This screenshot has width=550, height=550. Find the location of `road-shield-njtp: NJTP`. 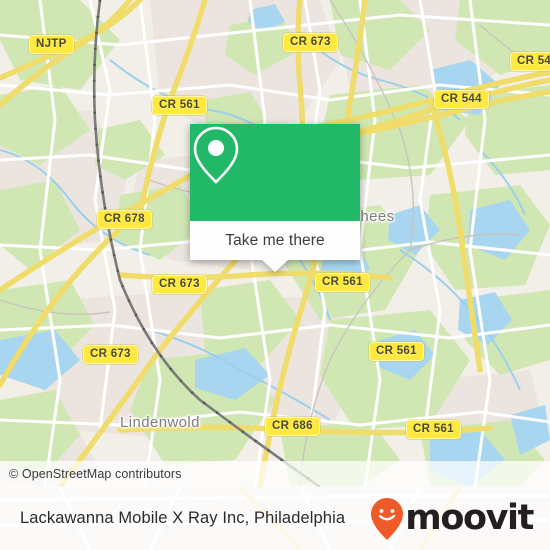

road-shield-njtp: NJTP is located at coordinates (51, 44).